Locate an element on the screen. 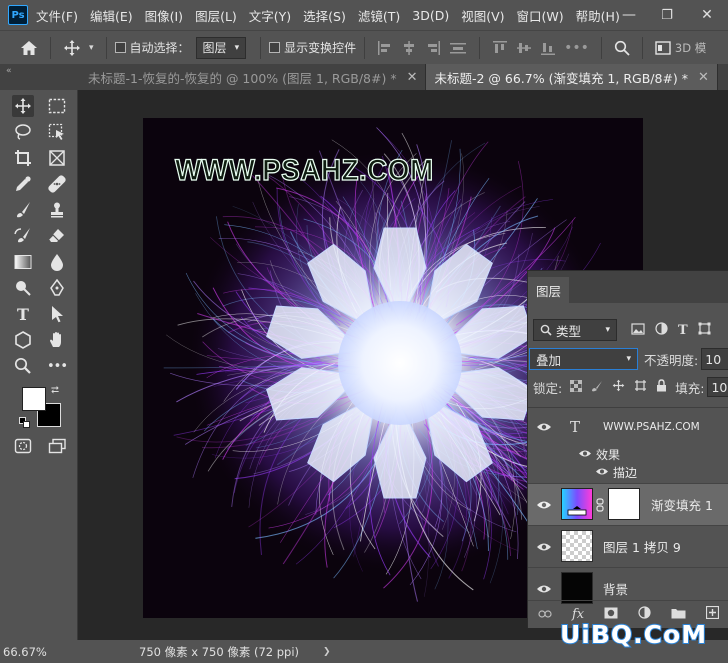 Image resolution: width=728 pixels, height=663 pixels. history-brush-tool-icon is located at coordinates (23, 236).